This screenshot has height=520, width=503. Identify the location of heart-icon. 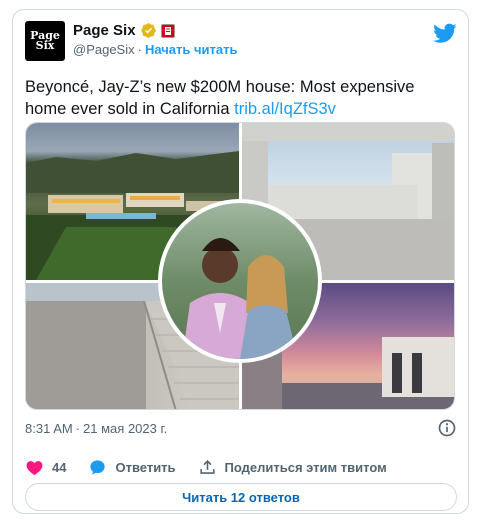
(34, 467).